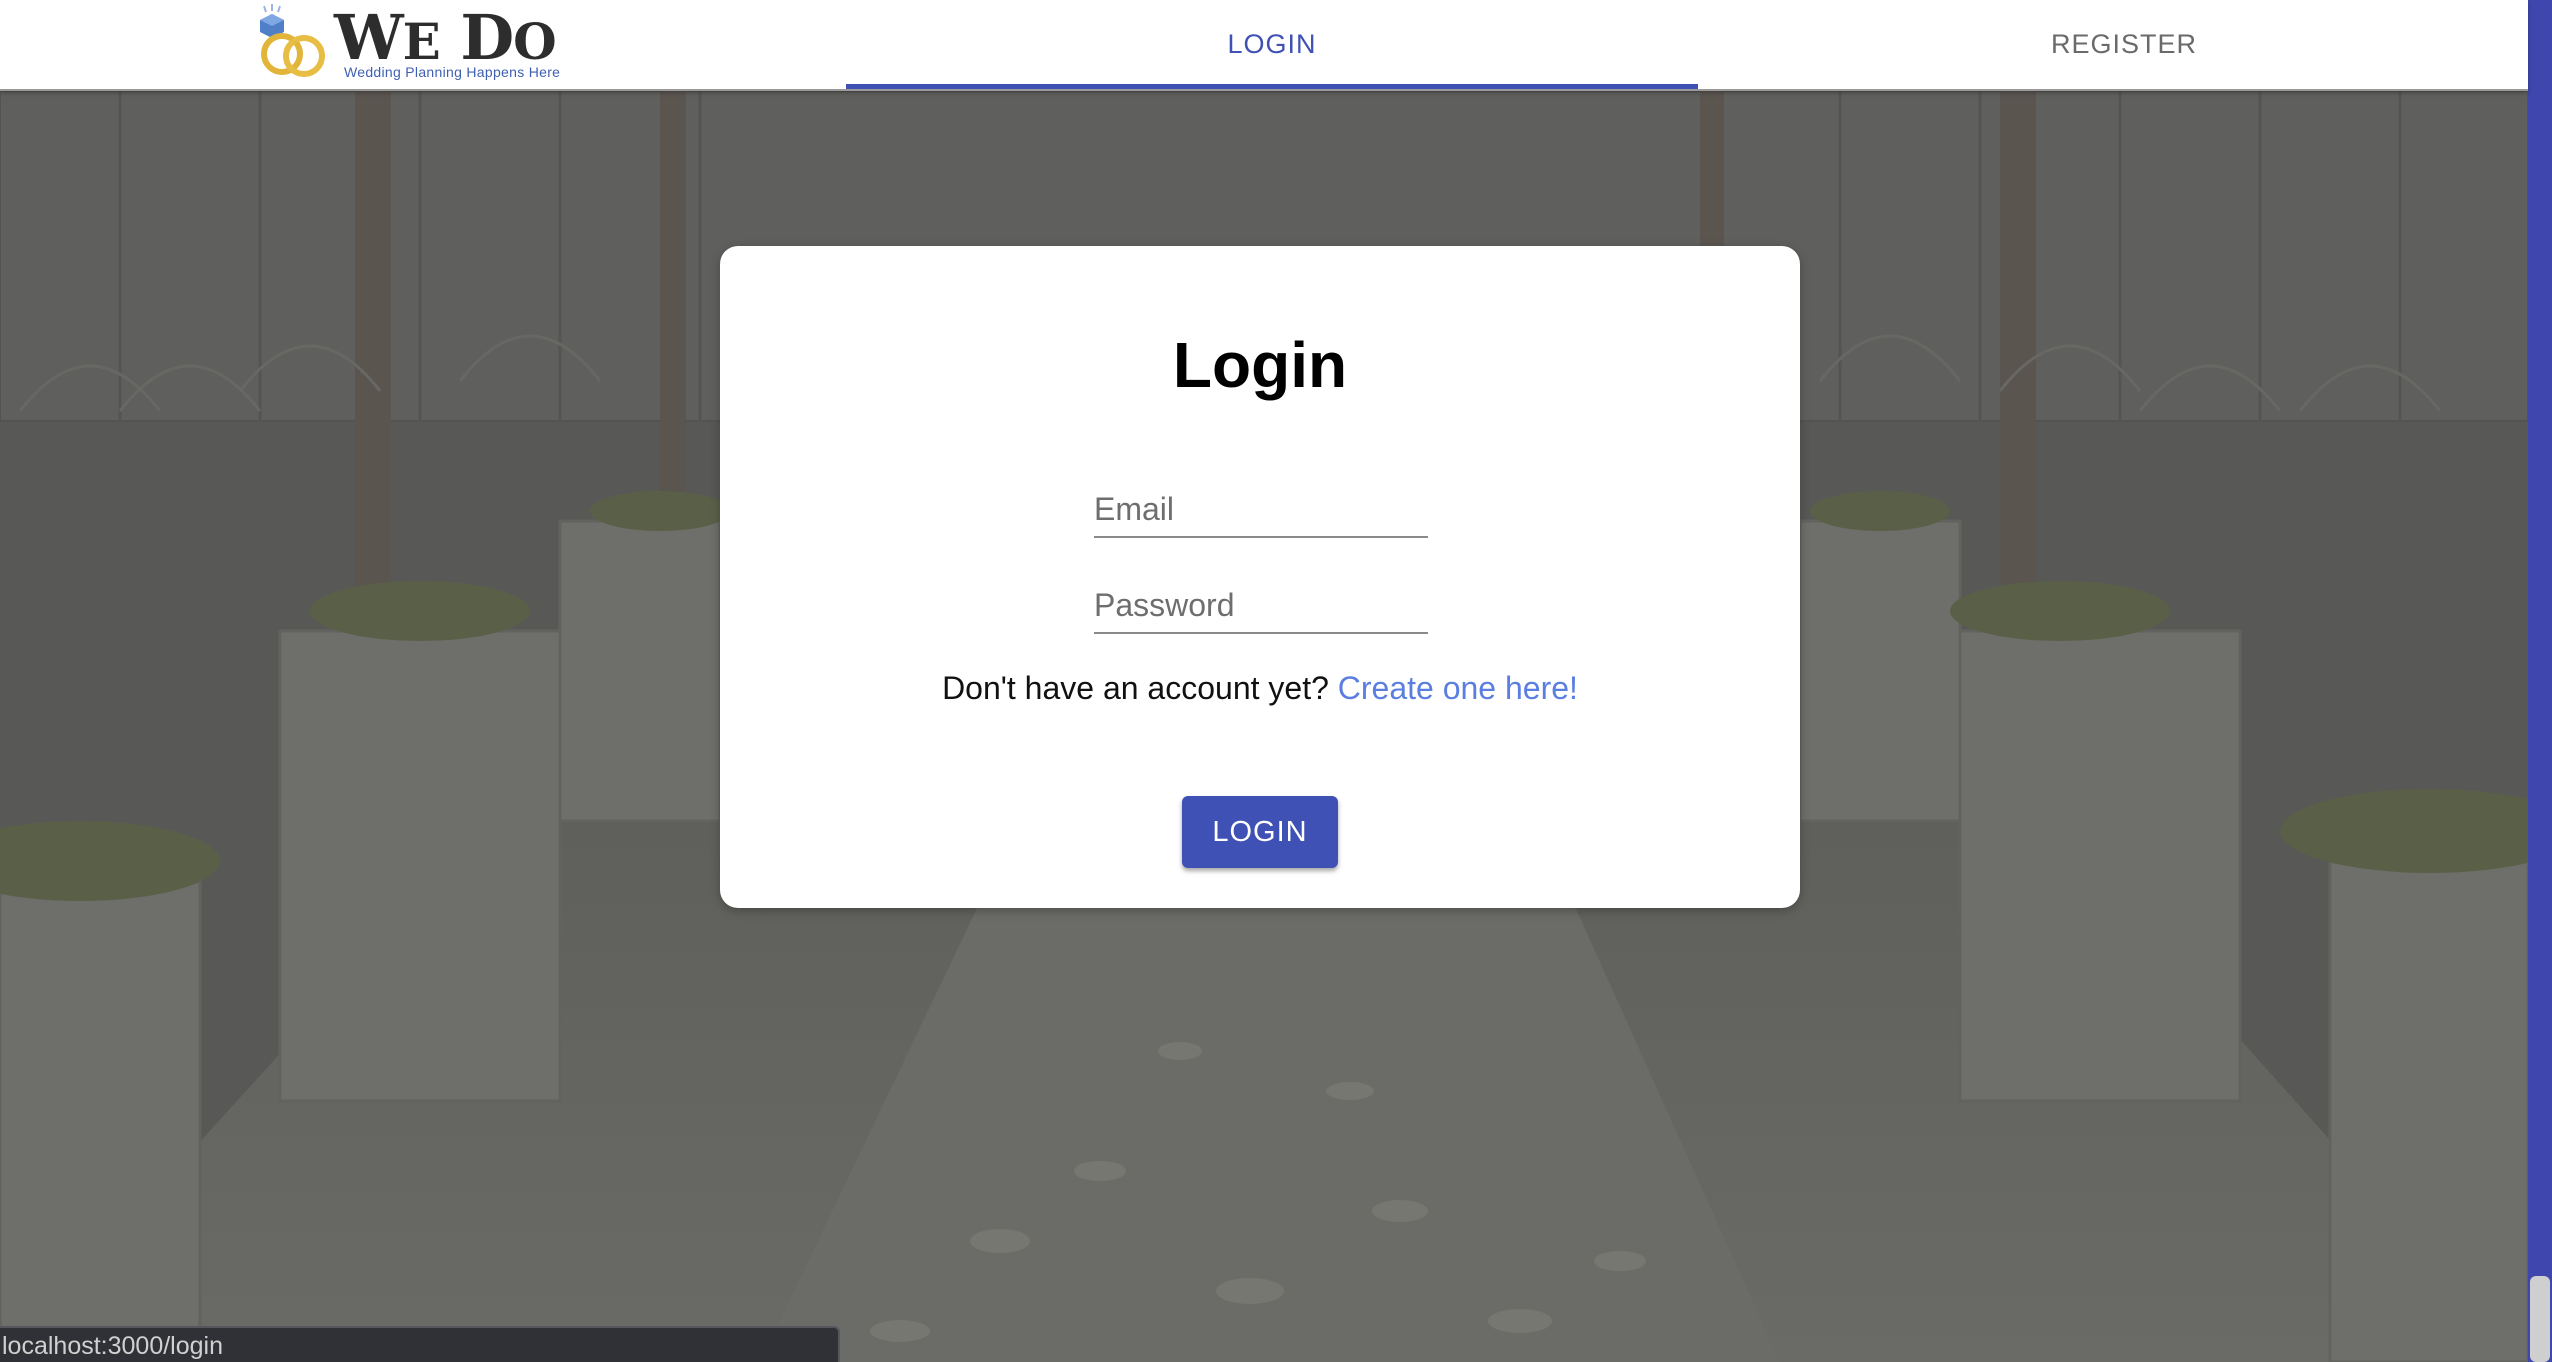  What do you see at coordinates (1260, 365) in the screenshot?
I see `page-title: Login` at bounding box center [1260, 365].